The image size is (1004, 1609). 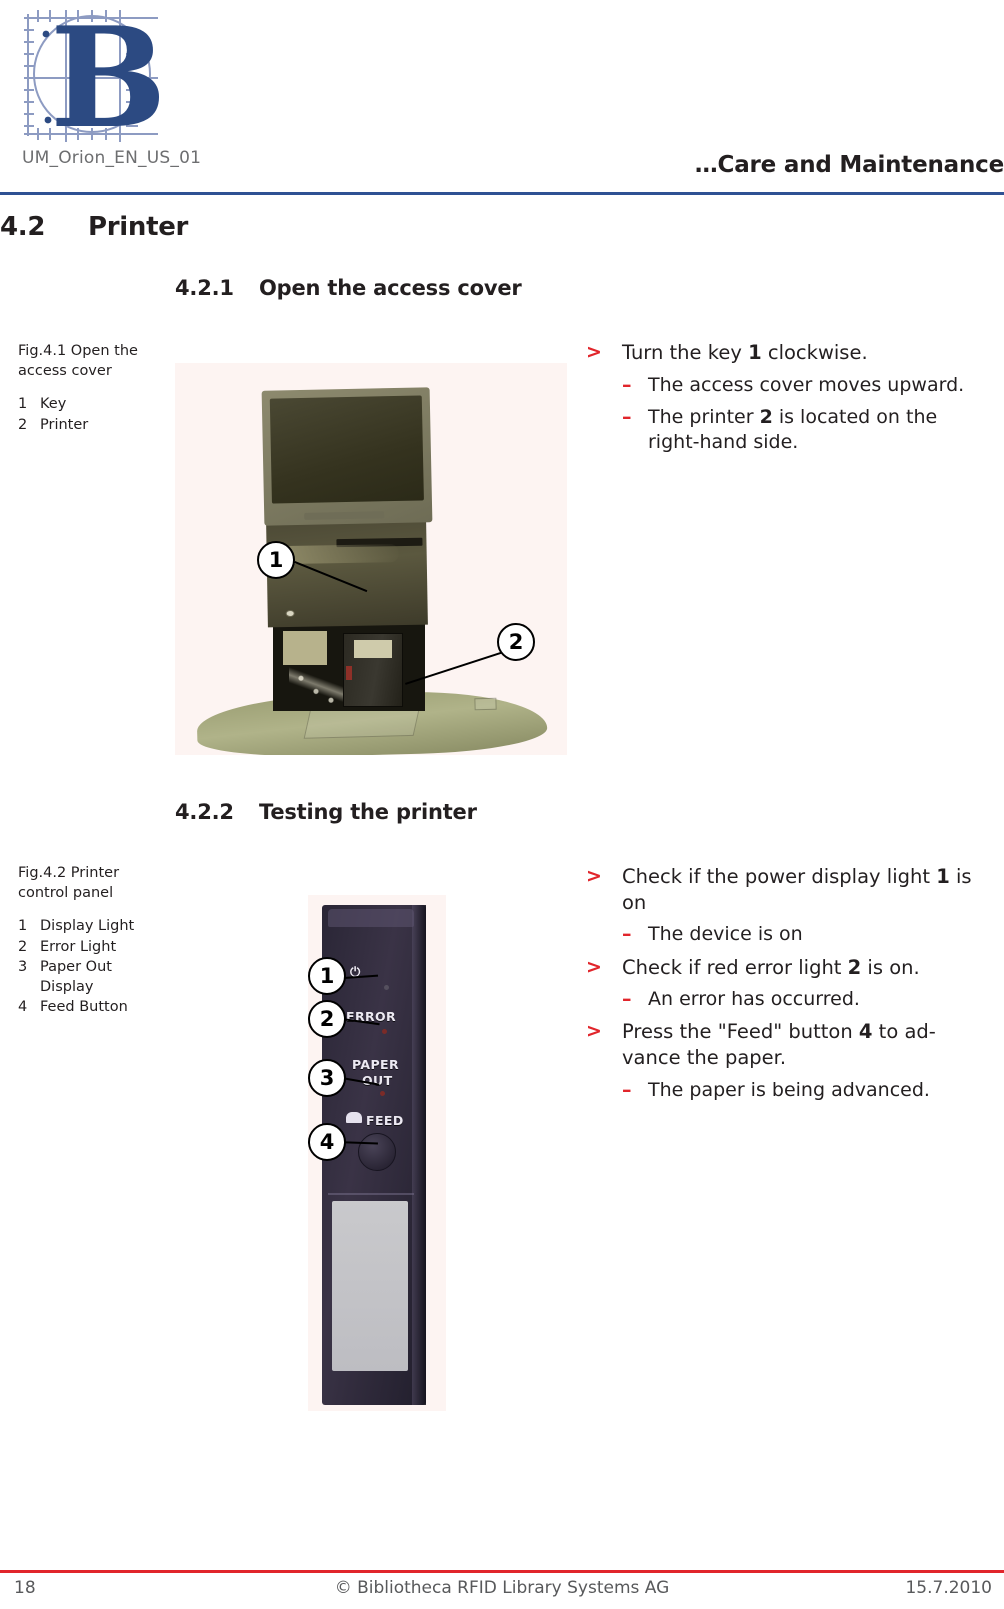 What do you see at coordinates (347, 573) in the screenshot?
I see `kiosk-access-cover` at bounding box center [347, 573].